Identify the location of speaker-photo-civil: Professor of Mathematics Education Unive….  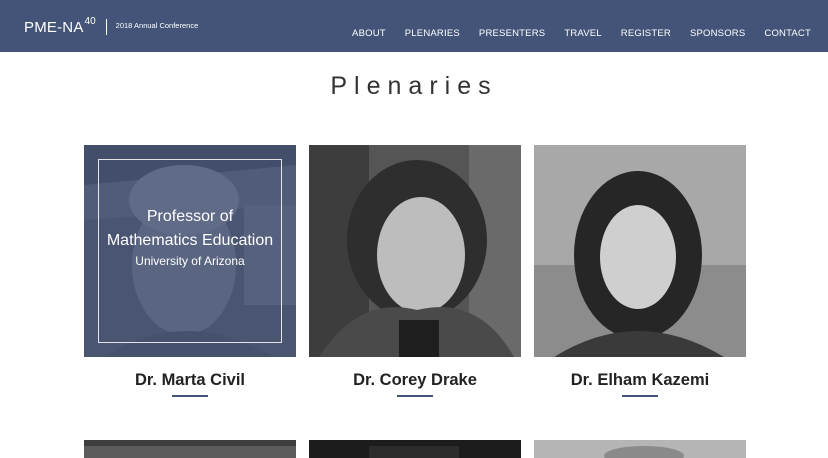
(190, 251).